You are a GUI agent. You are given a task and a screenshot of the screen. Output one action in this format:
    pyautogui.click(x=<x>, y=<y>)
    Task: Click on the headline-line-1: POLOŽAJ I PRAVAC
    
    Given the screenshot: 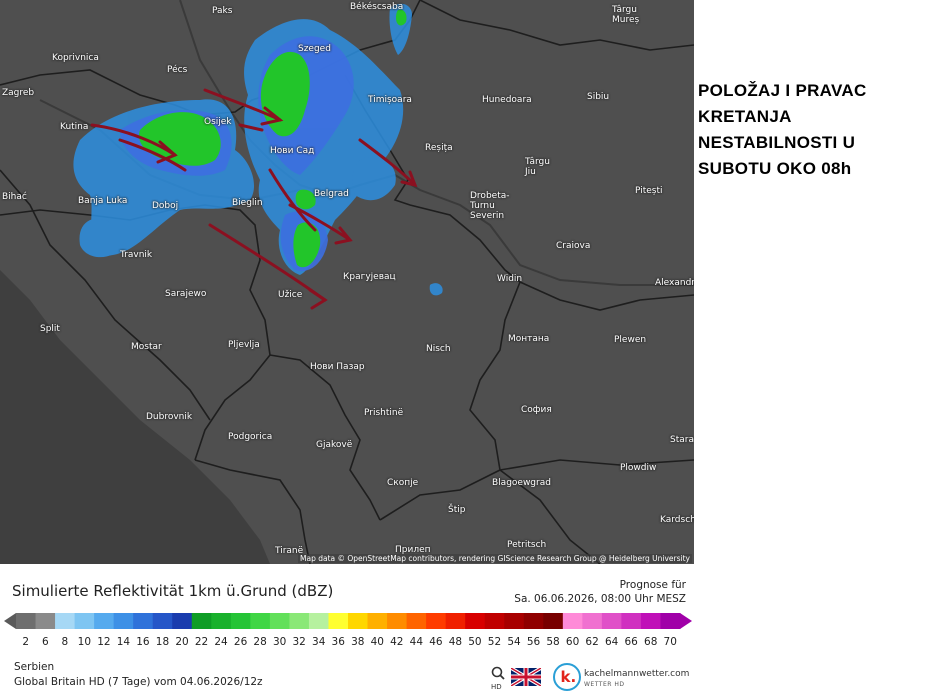 What is the action you would take?
    pyautogui.click(x=782, y=90)
    